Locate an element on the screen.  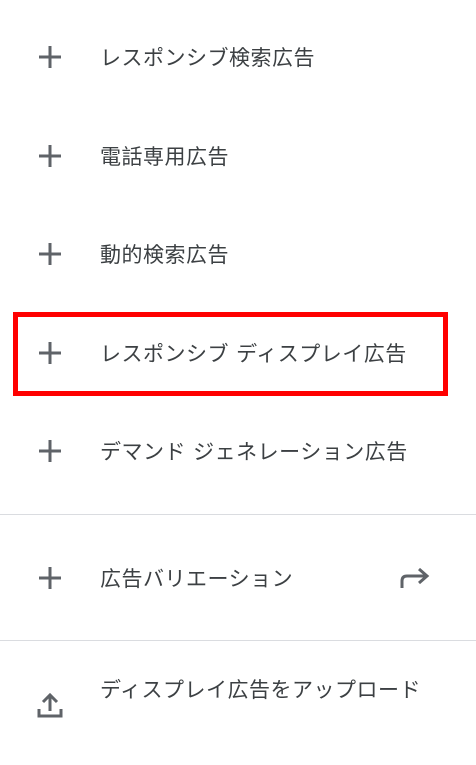
menu-item-label: 動的検索広告 is located at coordinates (164, 255).